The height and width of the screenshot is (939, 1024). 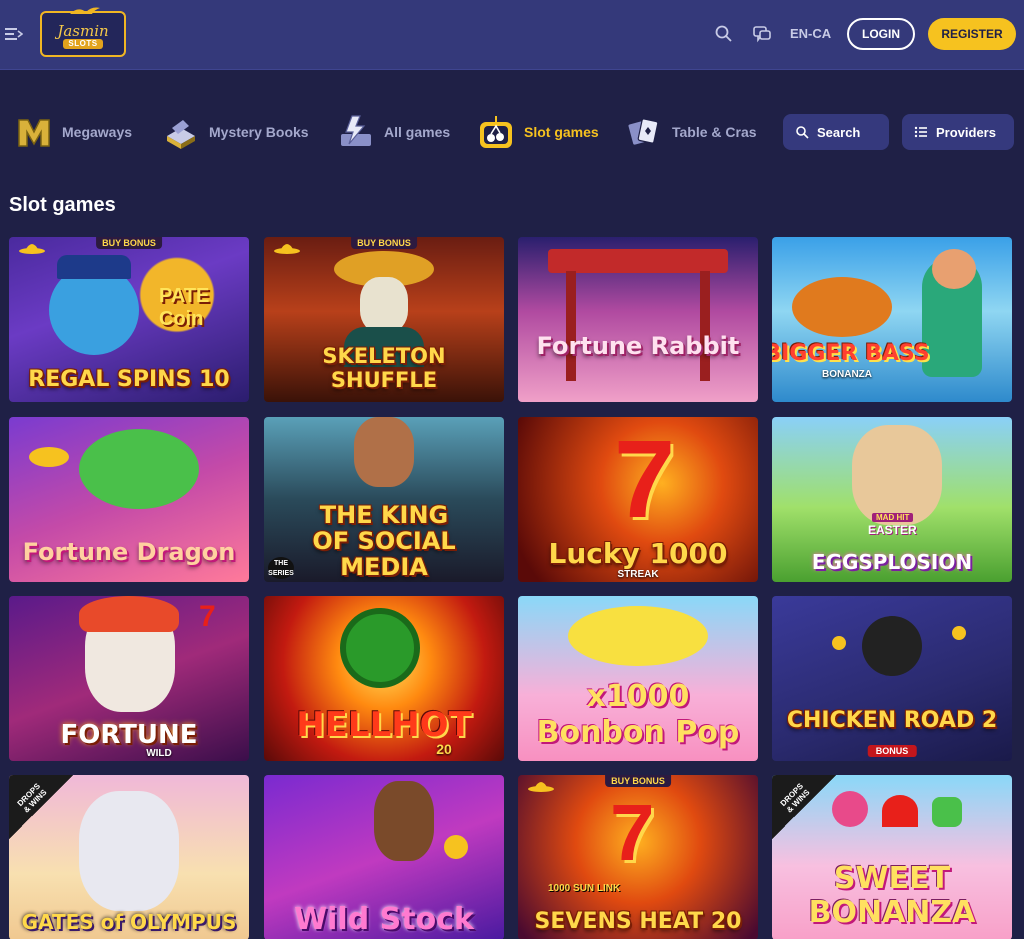 I want to click on book-icon, so click(x=181, y=134).